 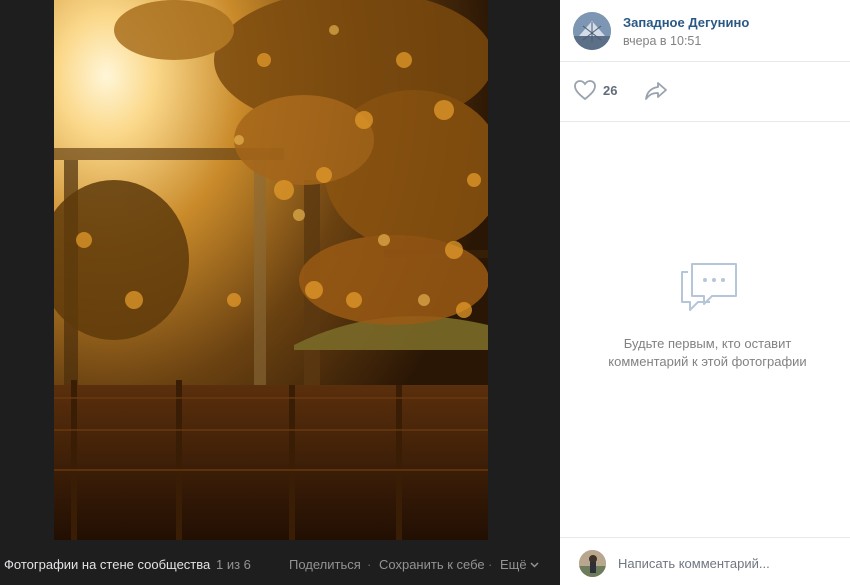 I want to click on user-avatar, so click(x=592, y=563).